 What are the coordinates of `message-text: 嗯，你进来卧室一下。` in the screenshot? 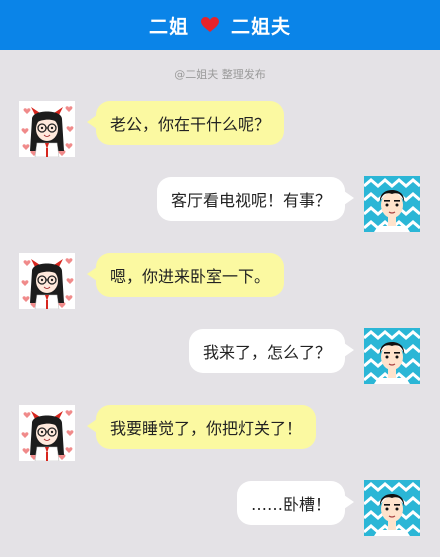 It's located at (190, 276).